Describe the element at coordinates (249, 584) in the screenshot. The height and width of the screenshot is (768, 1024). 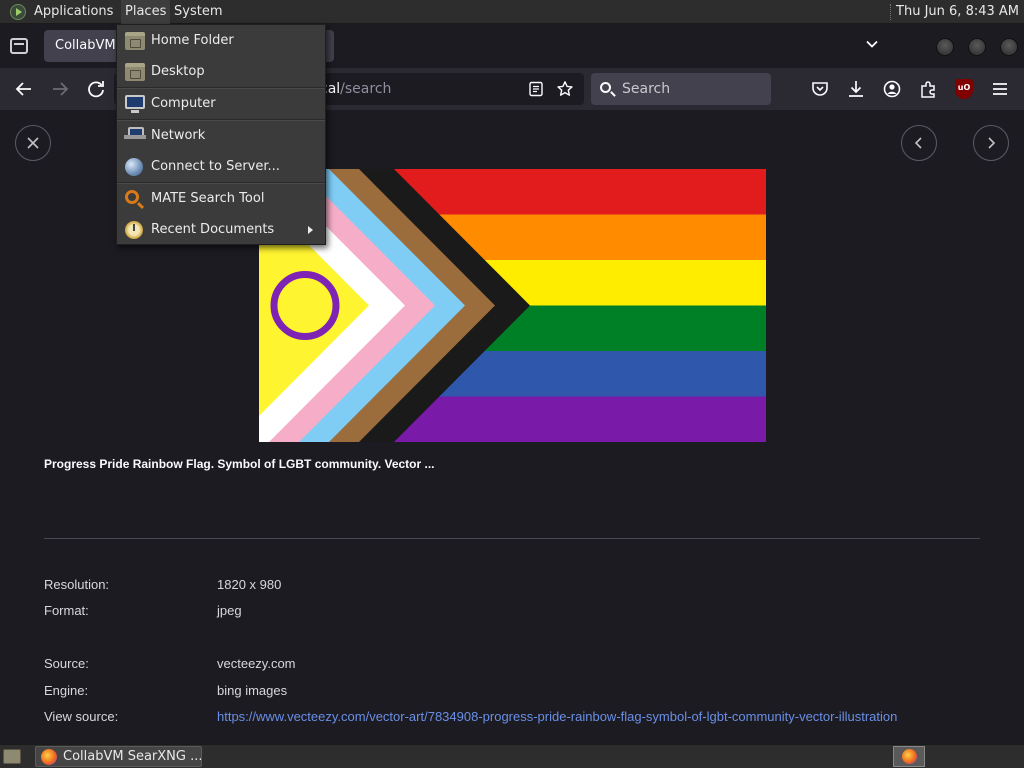
I see `resolution-value: 1820 x 980` at that location.